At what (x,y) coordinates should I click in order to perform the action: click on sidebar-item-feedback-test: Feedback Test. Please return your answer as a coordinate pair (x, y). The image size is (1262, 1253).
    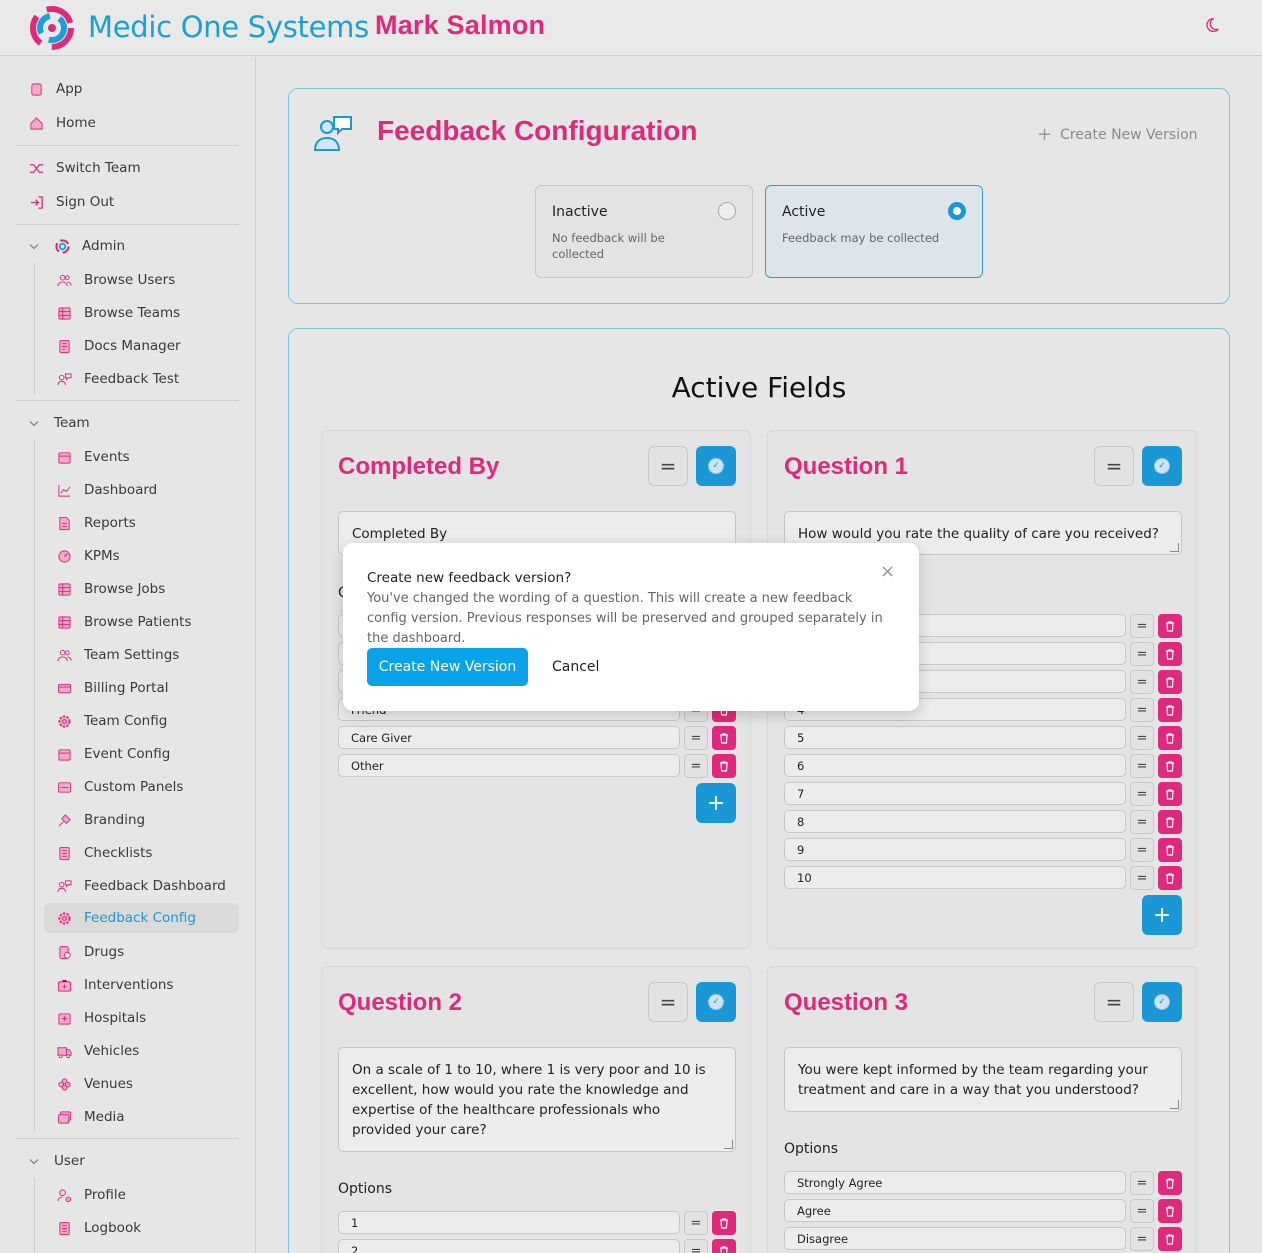
    Looking at the image, I should click on (117, 379).